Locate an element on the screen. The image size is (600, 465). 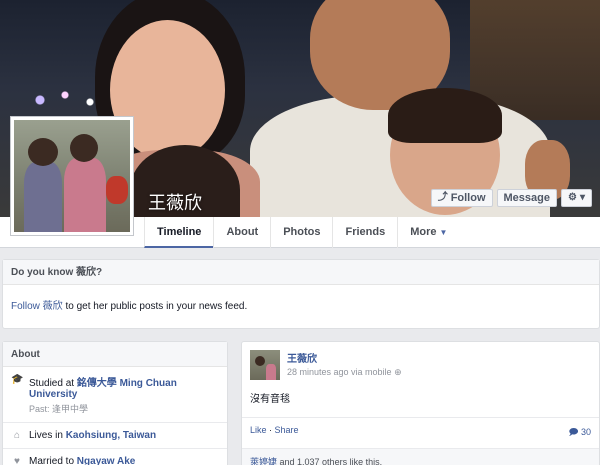
past-school: Past: 逢甲中學 is located at coordinates (59, 409).